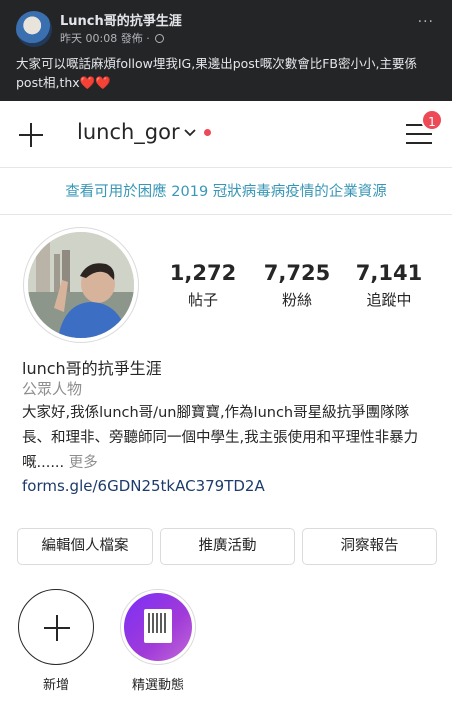 The height and width of the screenshot is (707, 452). I want to click on profile-avatar-ring, so click(81, 285).